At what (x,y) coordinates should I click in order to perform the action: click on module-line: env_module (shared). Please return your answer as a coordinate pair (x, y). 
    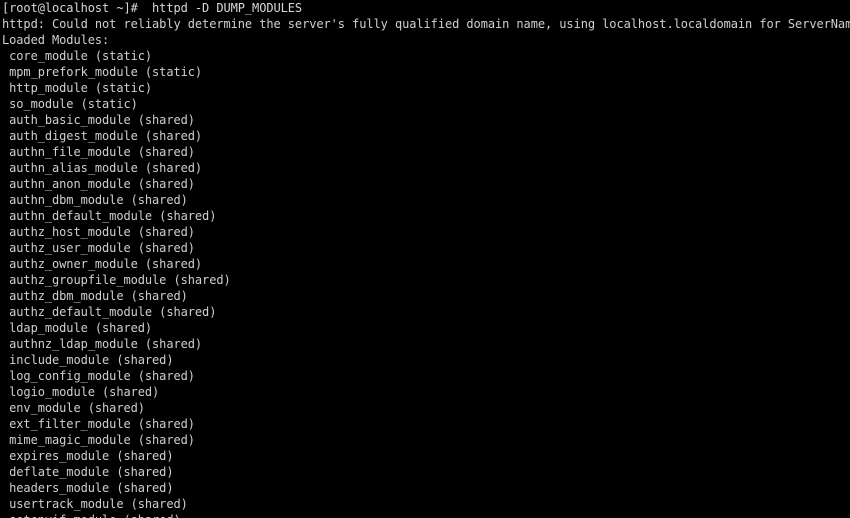
    Looking at the image, I should click on (73, 408).